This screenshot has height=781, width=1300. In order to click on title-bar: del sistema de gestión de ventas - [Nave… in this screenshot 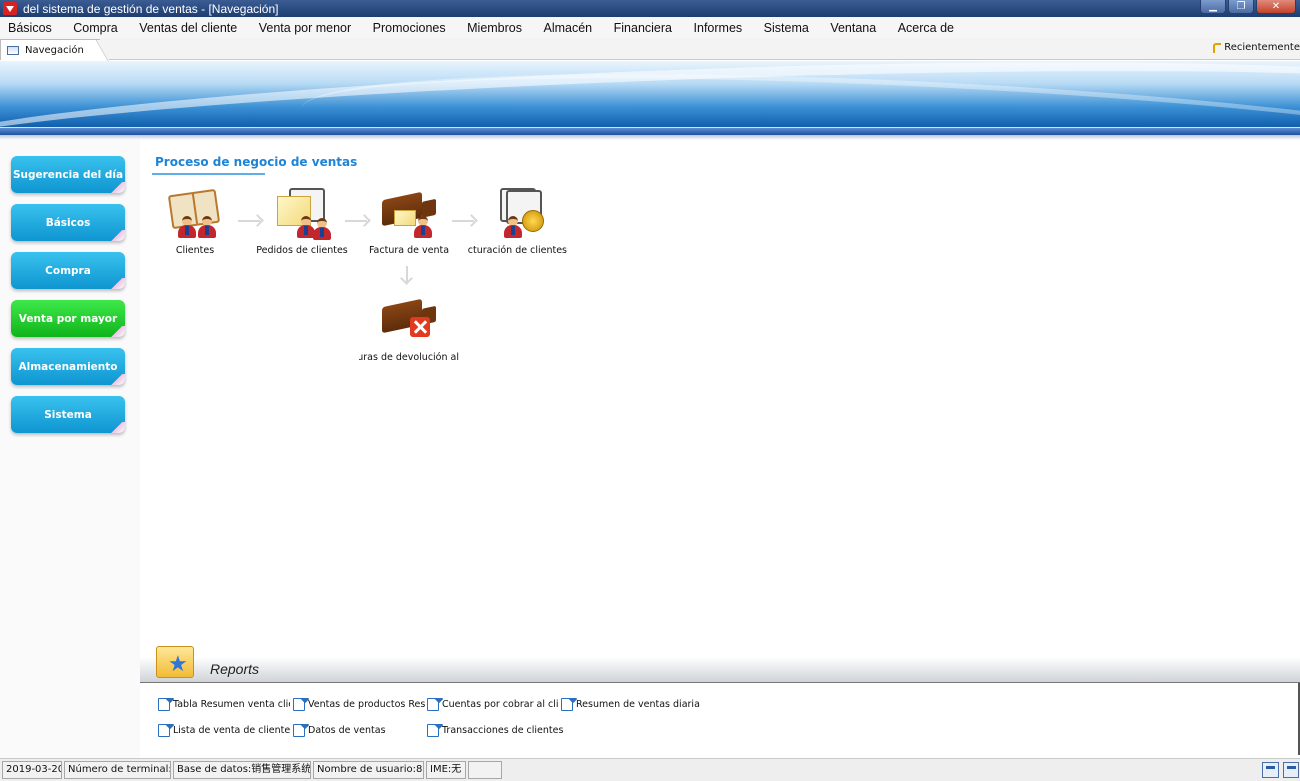, I will do `click(650, 8)`.